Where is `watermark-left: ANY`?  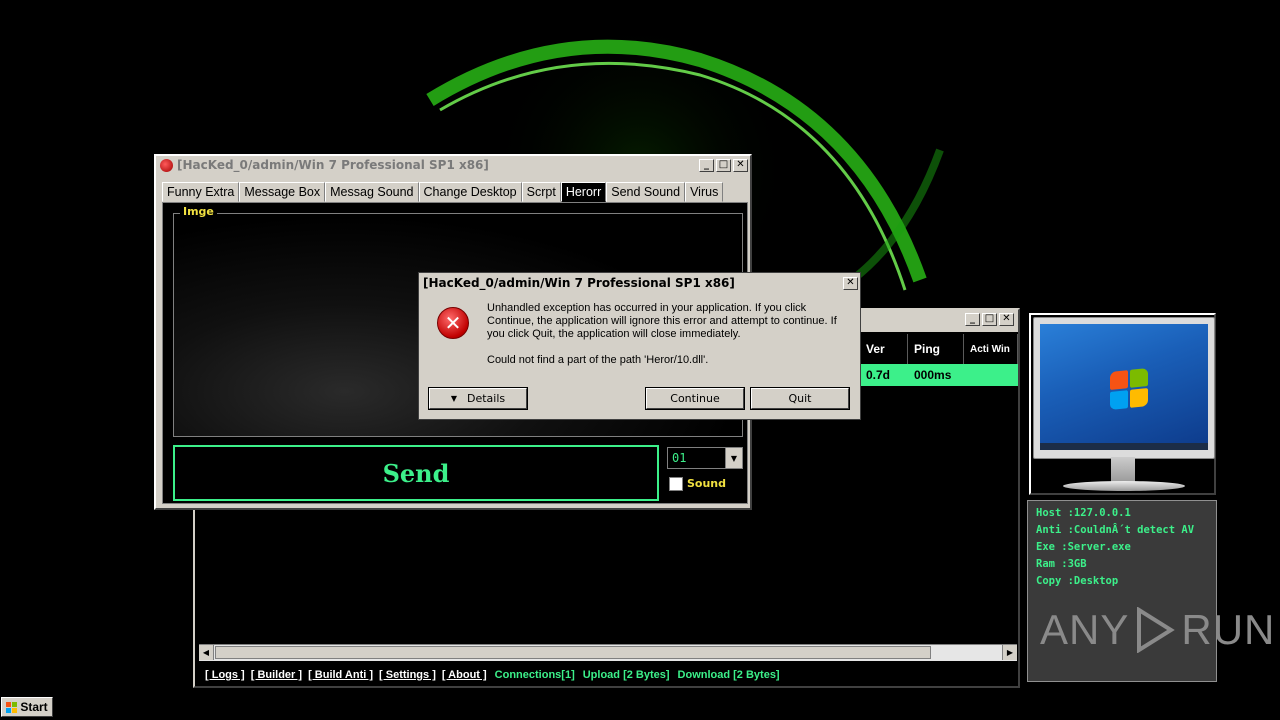
watermark-left: ANY is located at coordinates (1085, 629).